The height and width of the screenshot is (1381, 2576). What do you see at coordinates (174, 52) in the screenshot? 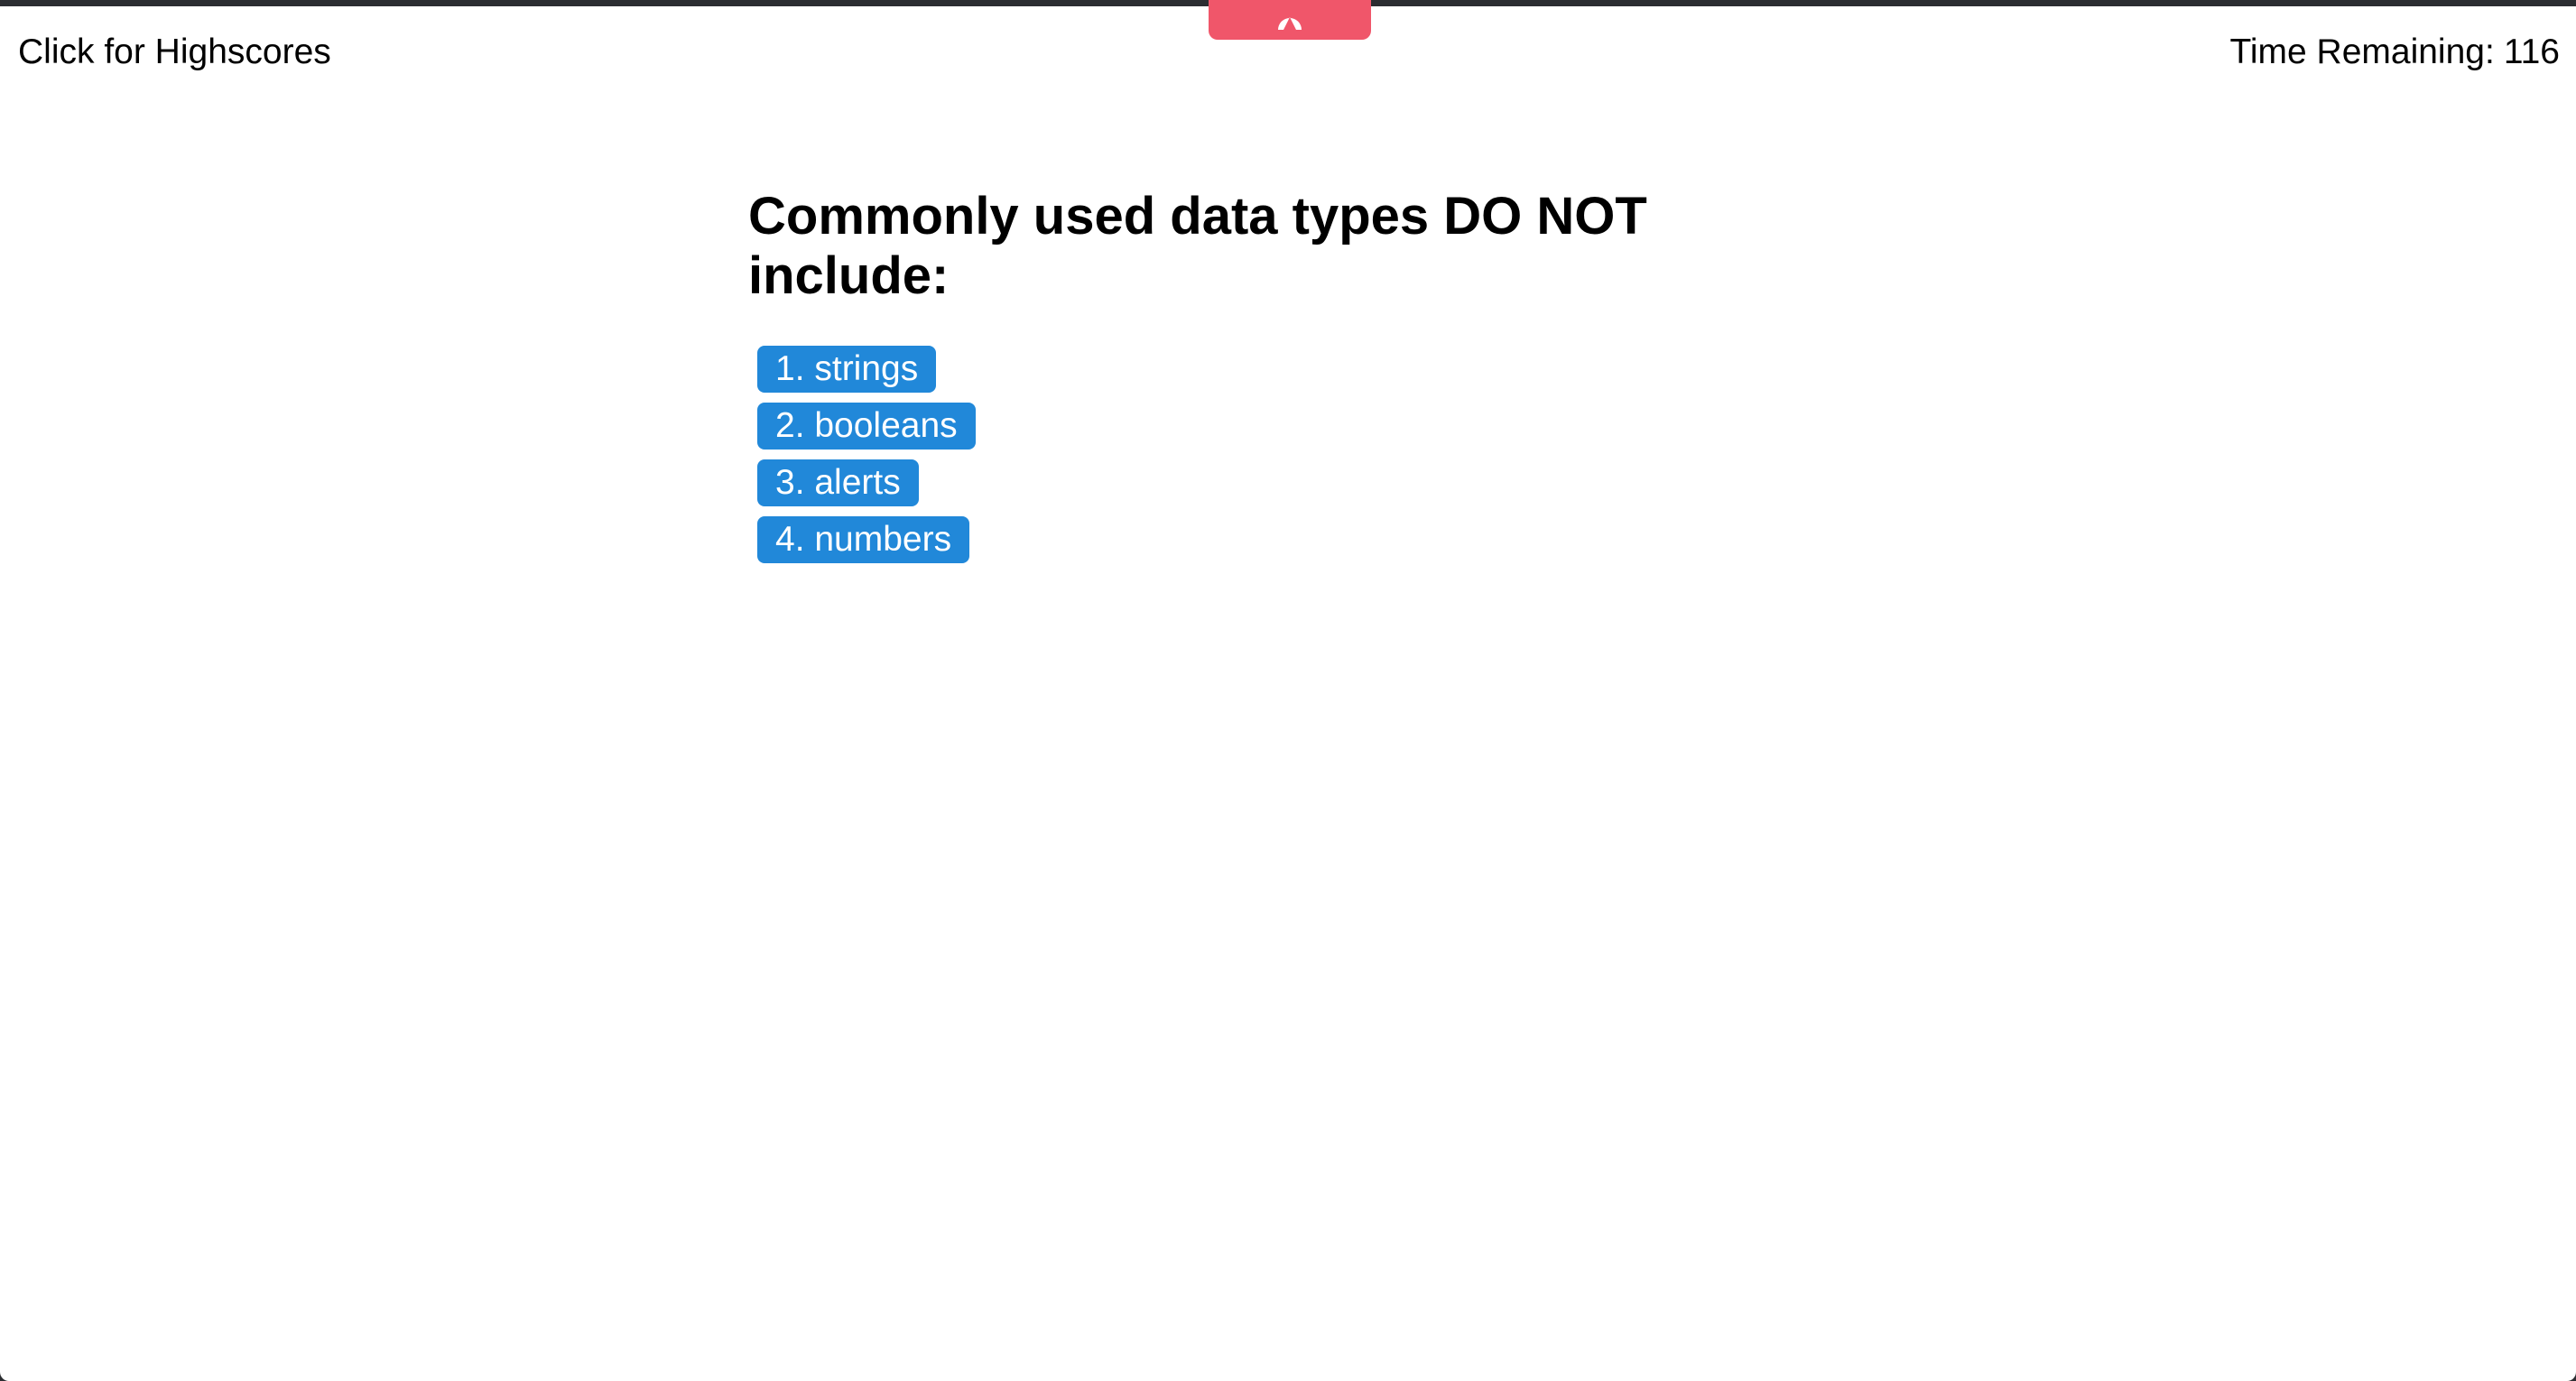
I see `highscores-link: Click for Highscores` at bounding box center [174, 52].